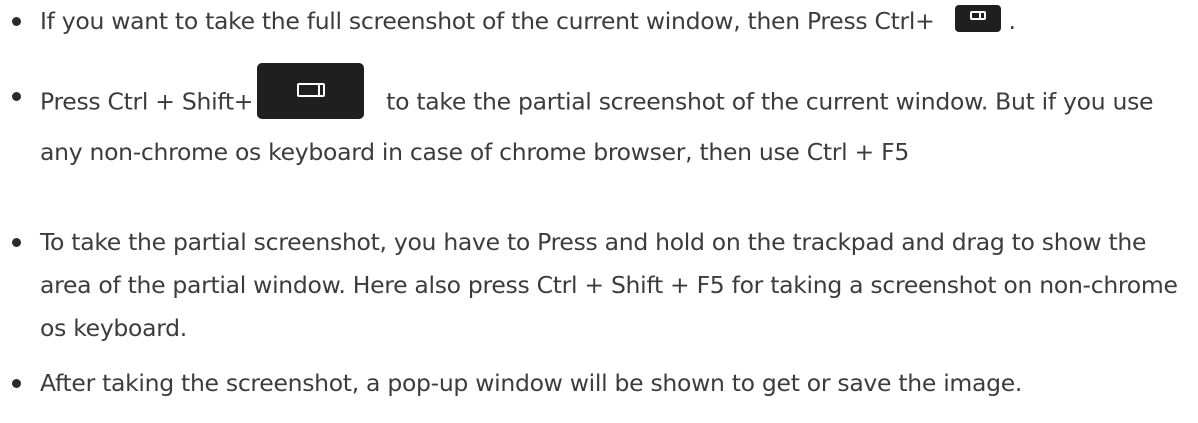 This screenshot has width=1198, height=423. Describe the element at coordinates (147, 101) in the screenshot. I see `item-text: Press Ctrl + Shift+` at that location.